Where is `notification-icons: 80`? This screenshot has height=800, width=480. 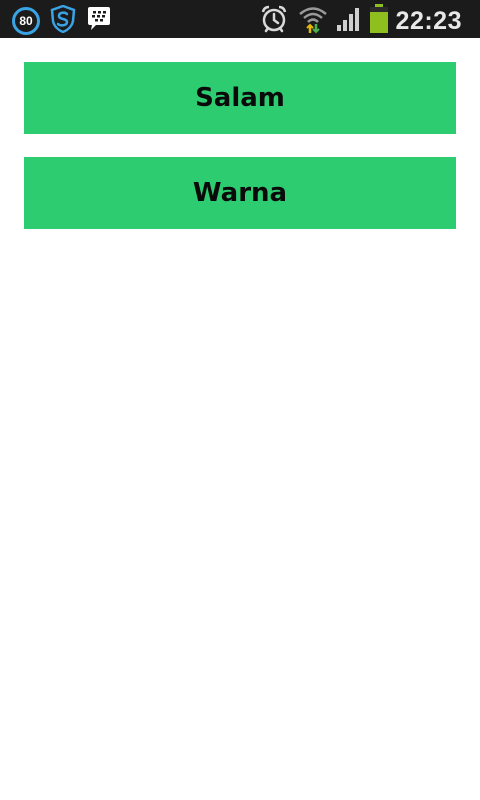 notification-icons: 80 is located at coordinates (62, 20).